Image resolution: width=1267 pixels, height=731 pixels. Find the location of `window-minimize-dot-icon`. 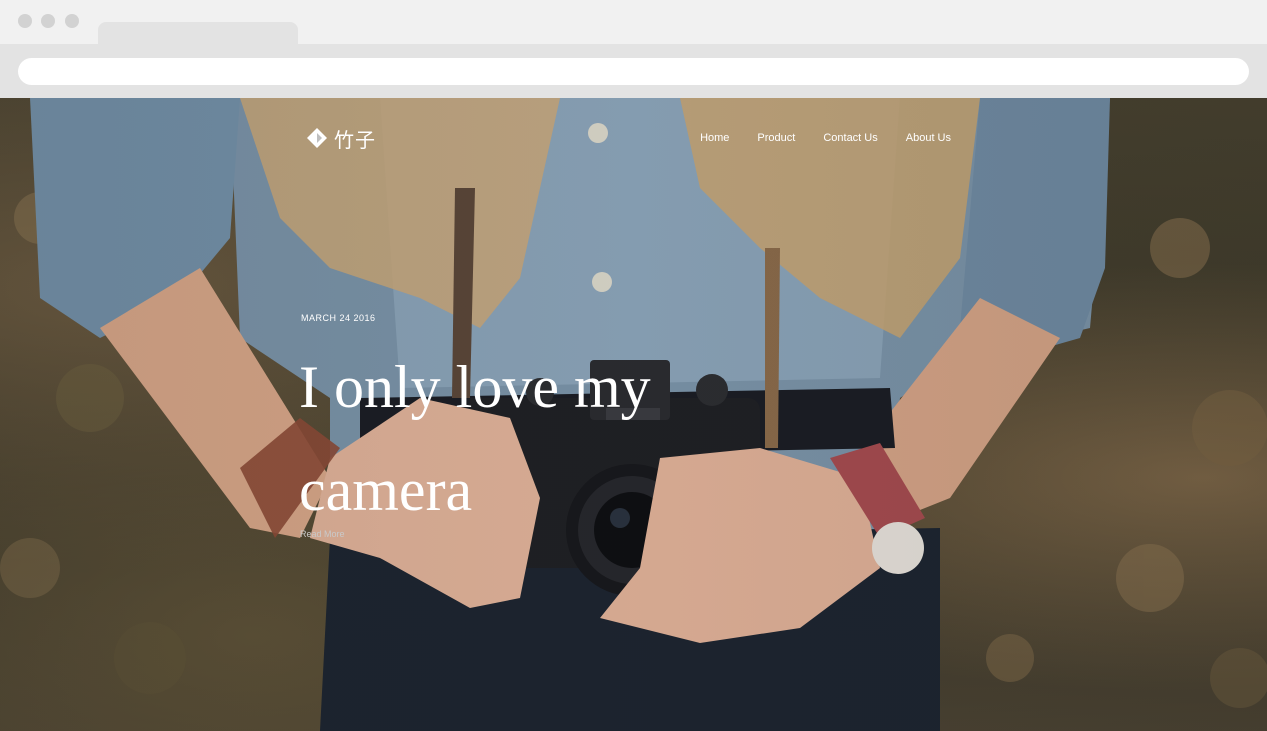

window-minimize-dot-icon is located at coordinates (48, 21).